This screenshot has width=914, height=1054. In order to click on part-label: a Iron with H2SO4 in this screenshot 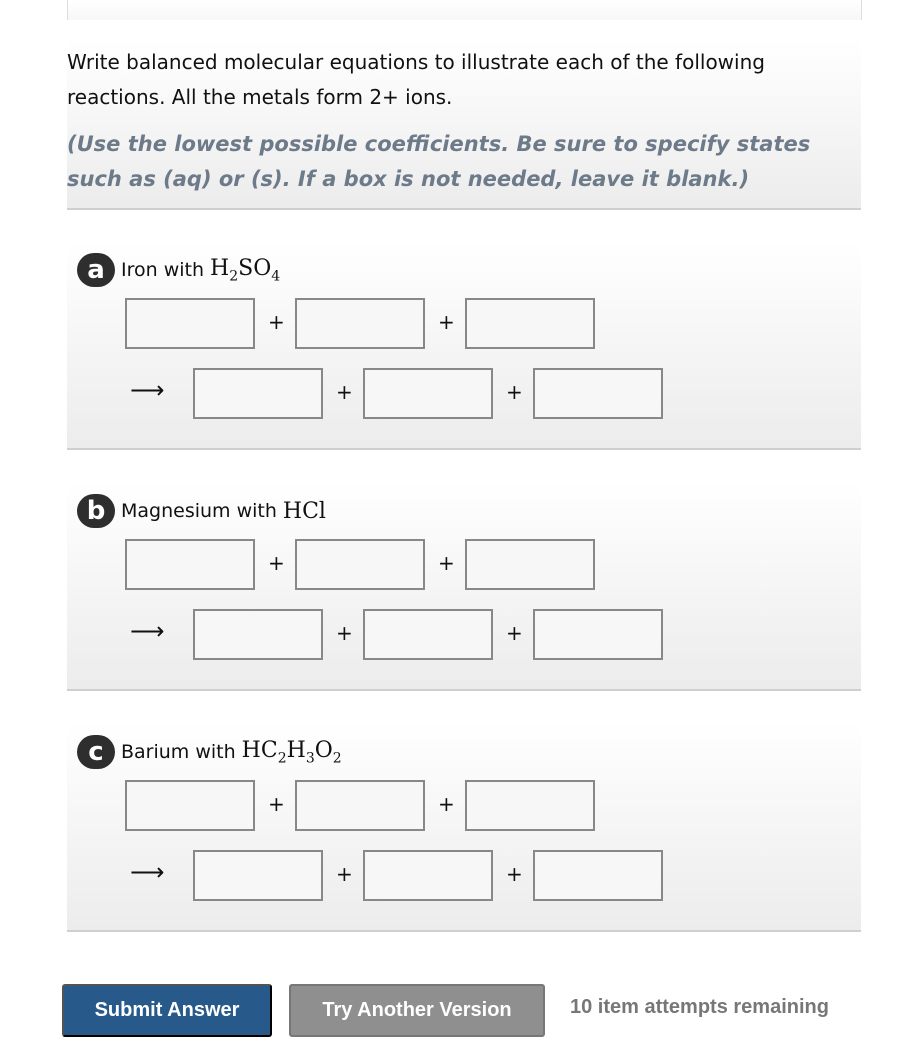, I will do `click(178, 270)`.